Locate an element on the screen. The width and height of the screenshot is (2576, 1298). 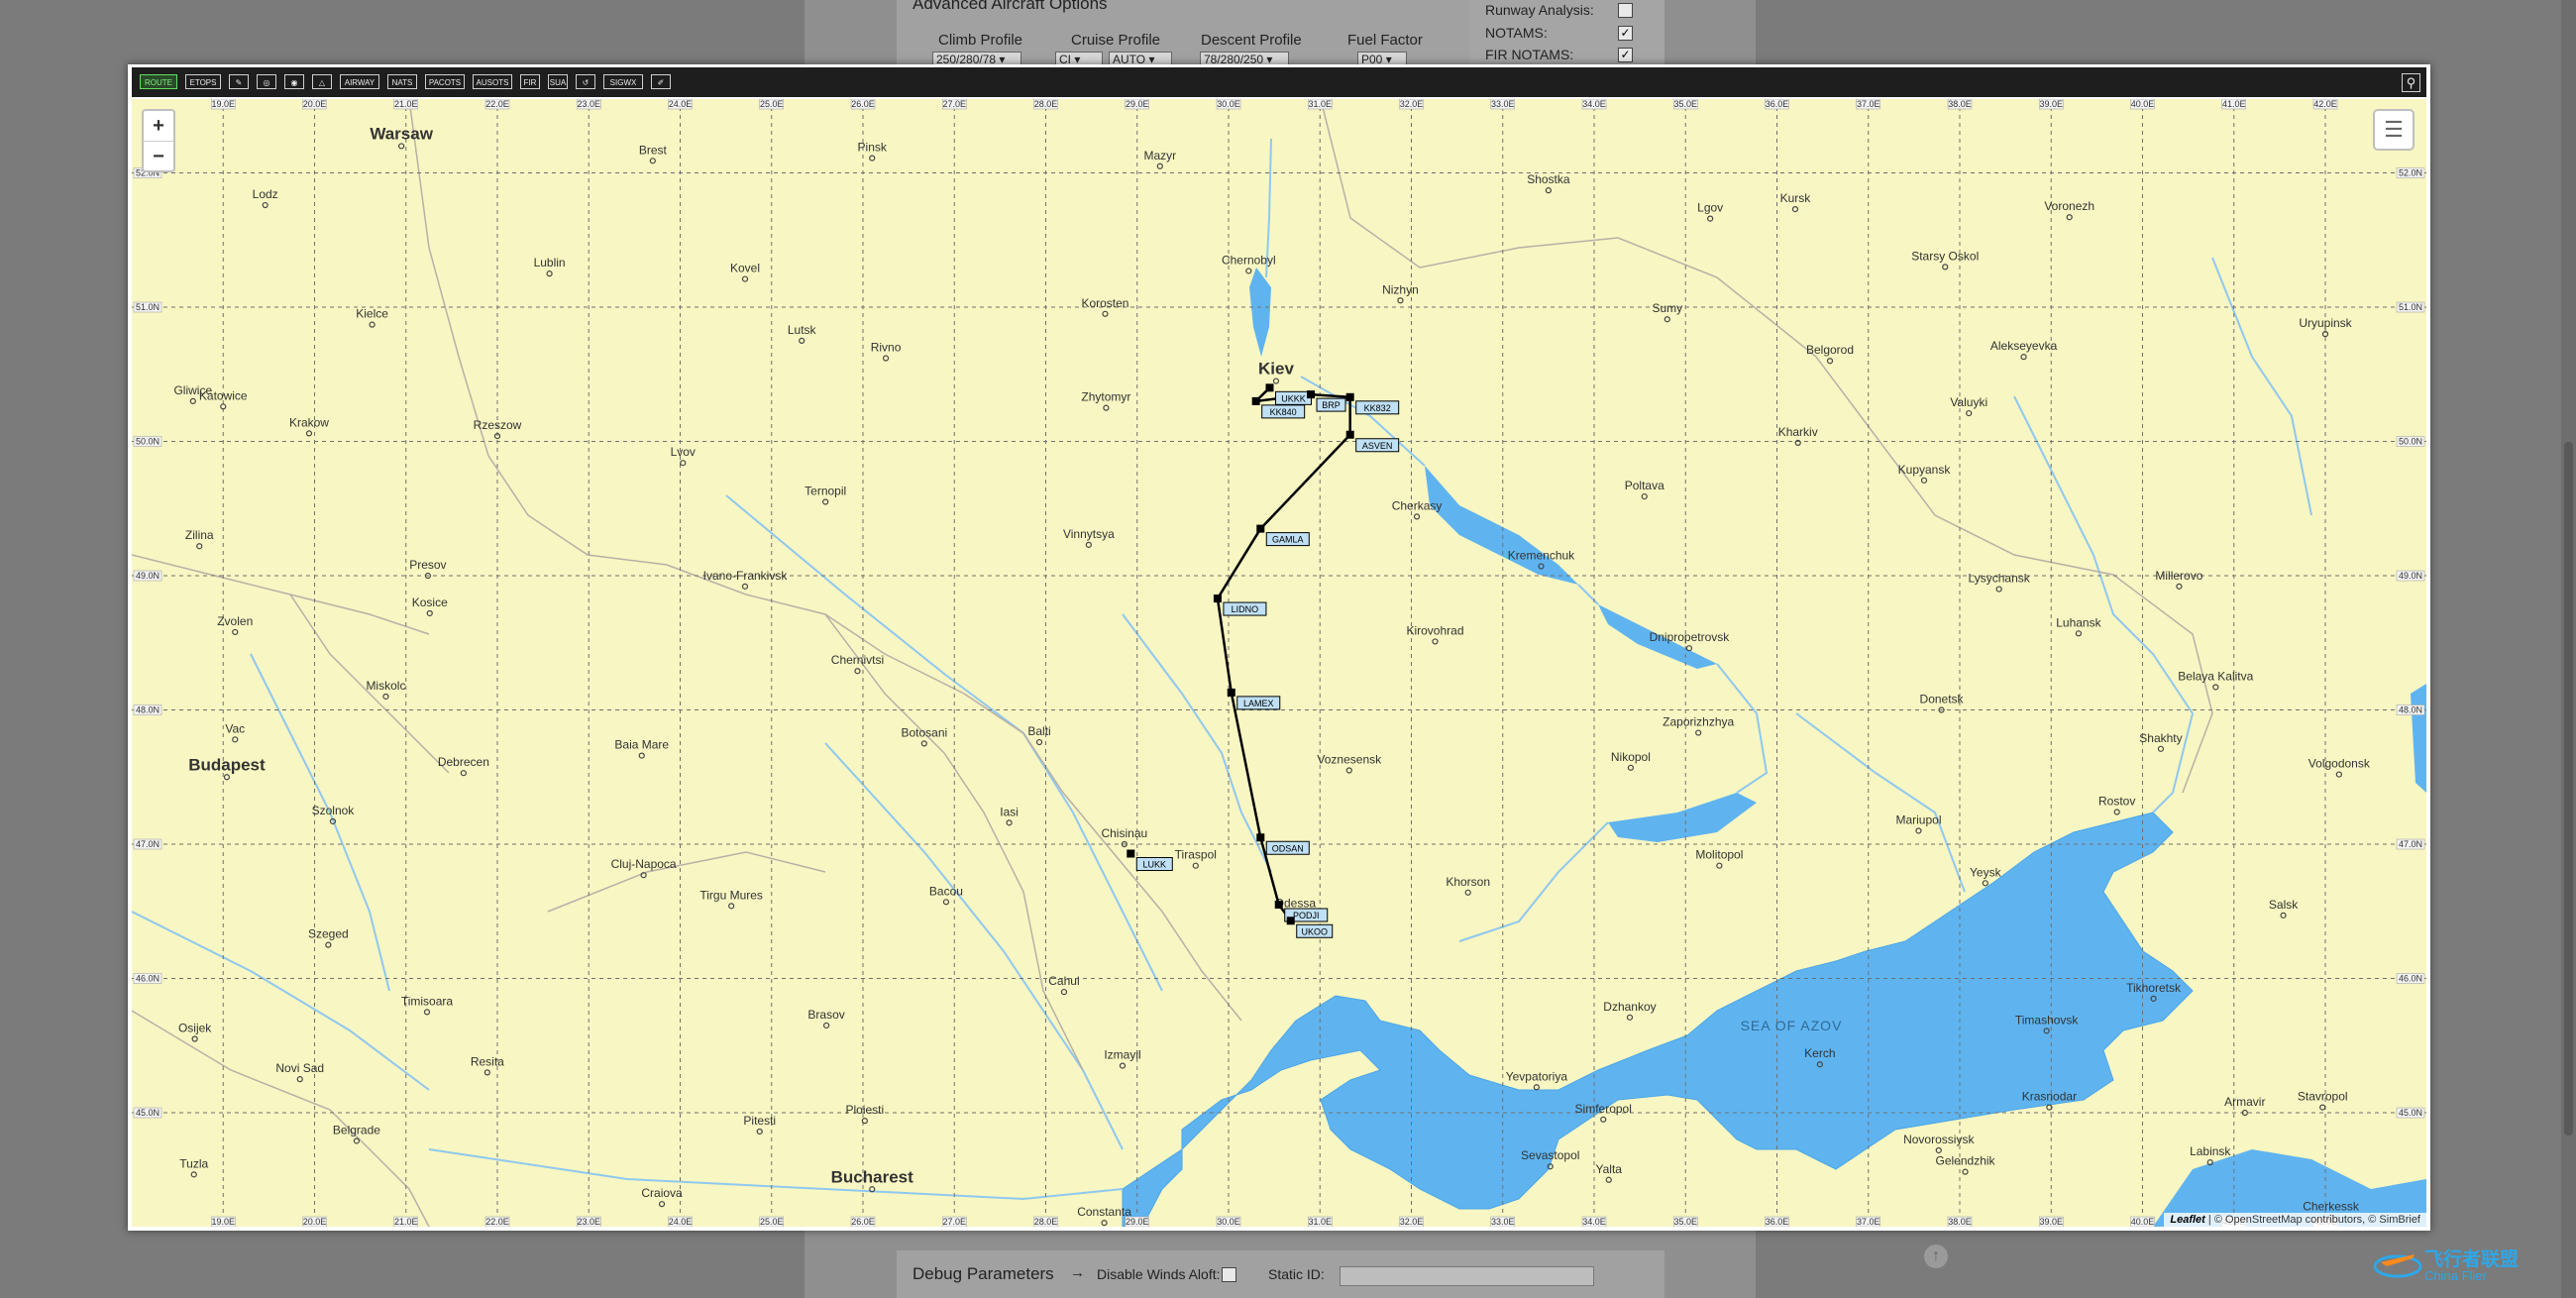
waypoint-label: GAMLA is located at coordinates (1288, 540).